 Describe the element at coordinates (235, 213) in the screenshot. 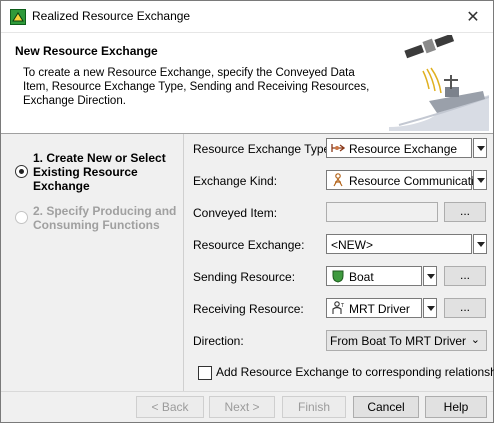

I see `conveyed-item-label: Conveyed Item:` at that location.